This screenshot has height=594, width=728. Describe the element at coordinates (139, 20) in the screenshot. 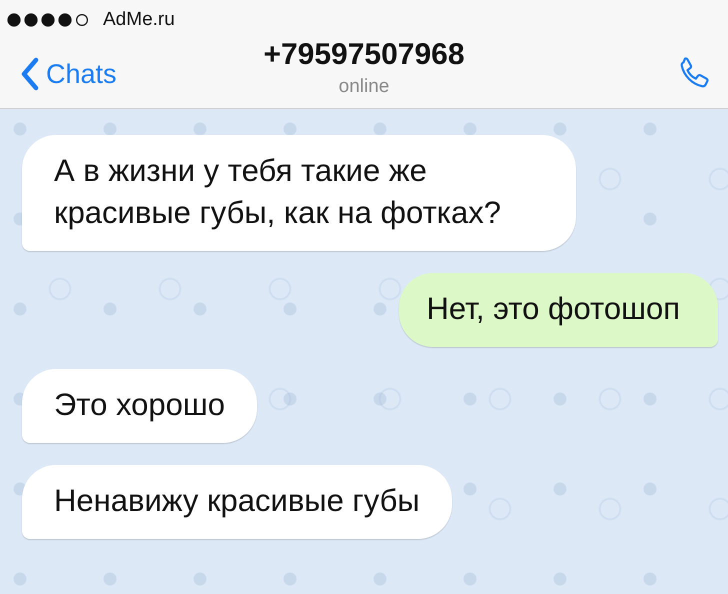

I see `carrier-name: AdMe.ru` at that location.